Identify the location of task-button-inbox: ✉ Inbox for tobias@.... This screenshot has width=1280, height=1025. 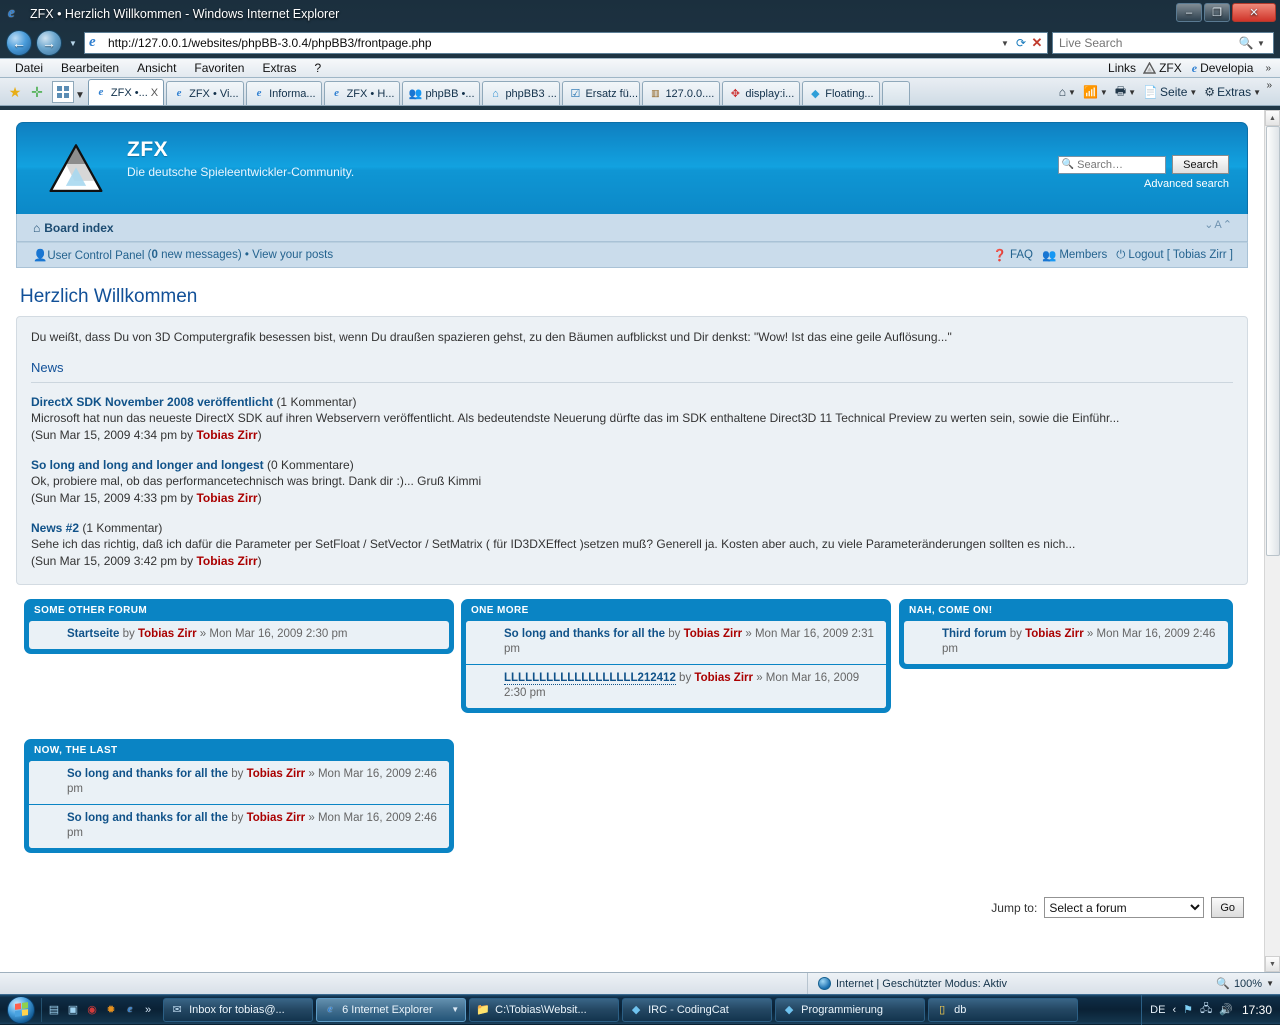
(238, 1009).